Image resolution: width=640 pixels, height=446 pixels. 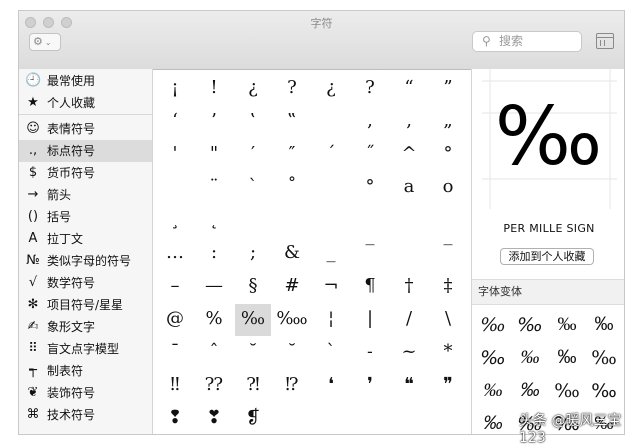 What do you see at coordinates (214, 122) in the screenshot?
I see `character-cell: ’` at bounding box center [214, 122].